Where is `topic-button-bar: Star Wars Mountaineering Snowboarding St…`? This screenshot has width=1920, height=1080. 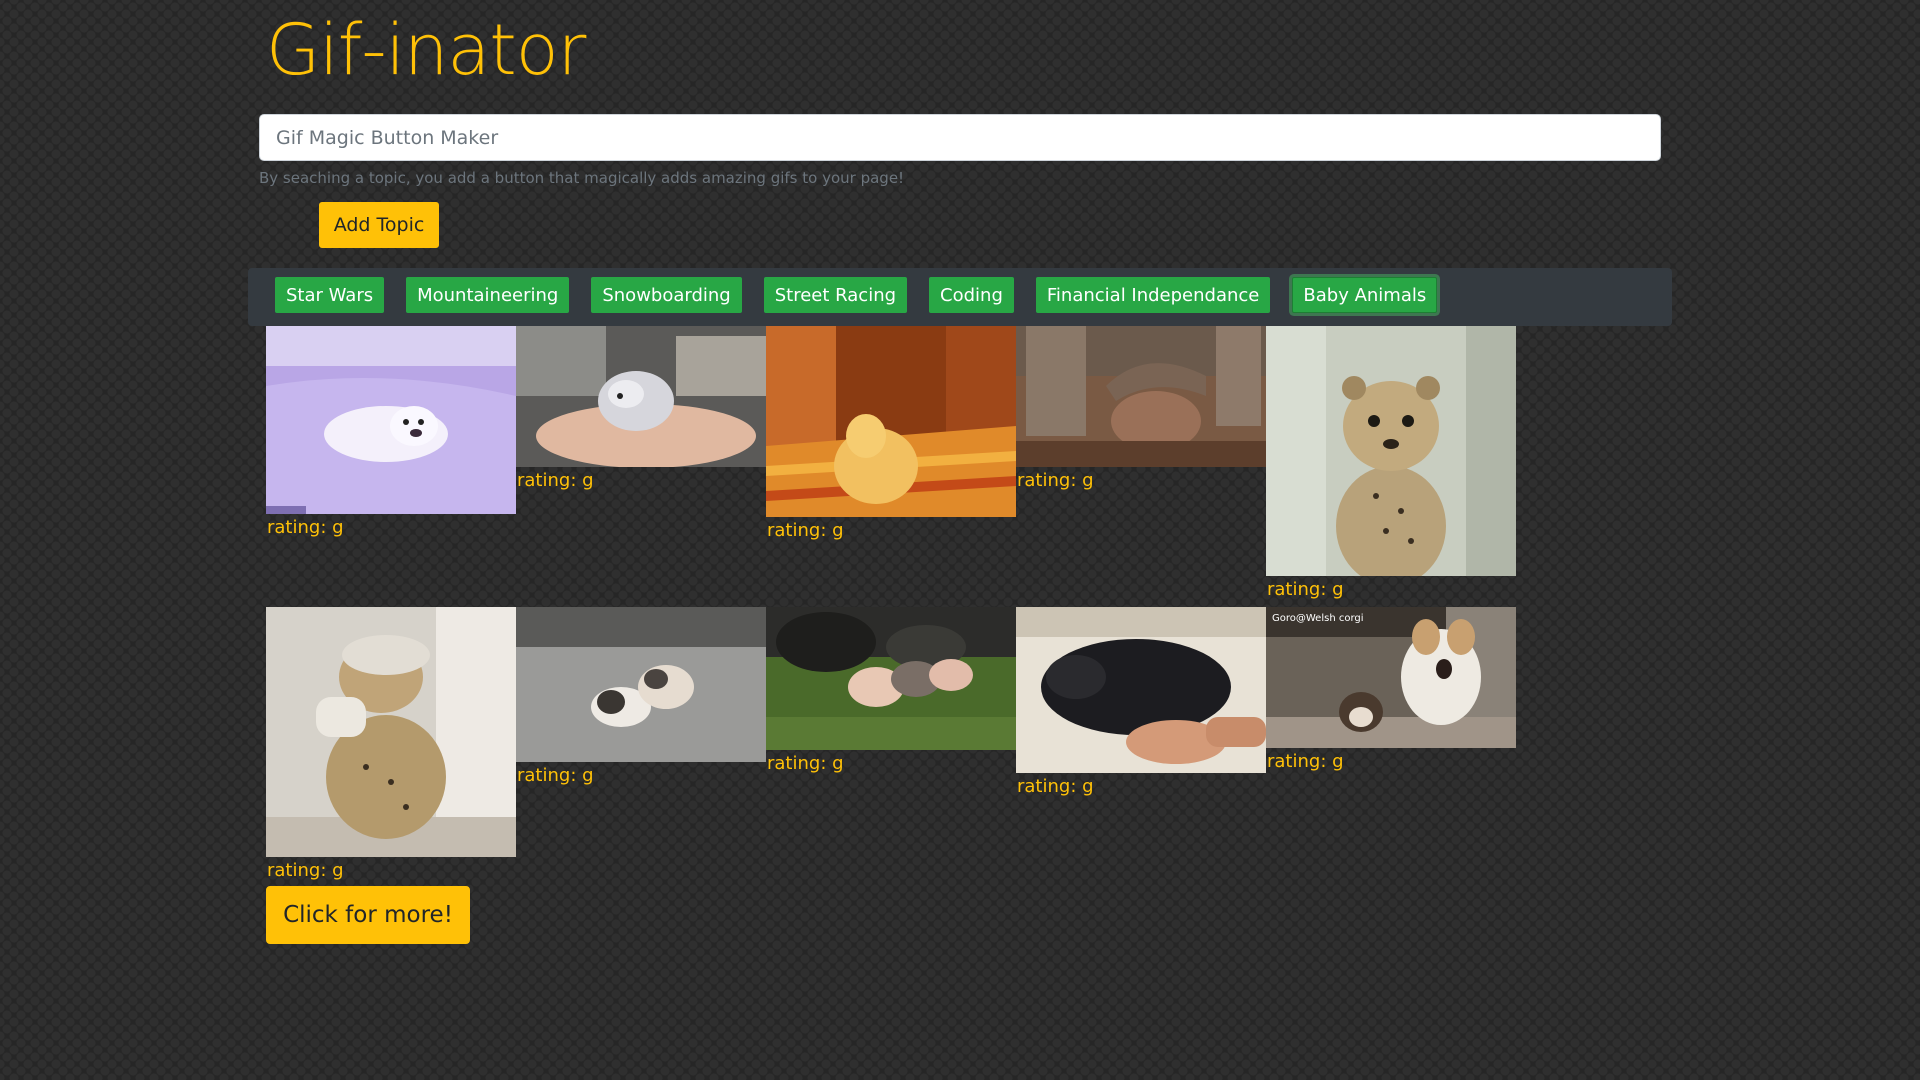
topic-button-bar: Star Wars Mountaineering Snowboarding St… is located at coordinates (960, 297).